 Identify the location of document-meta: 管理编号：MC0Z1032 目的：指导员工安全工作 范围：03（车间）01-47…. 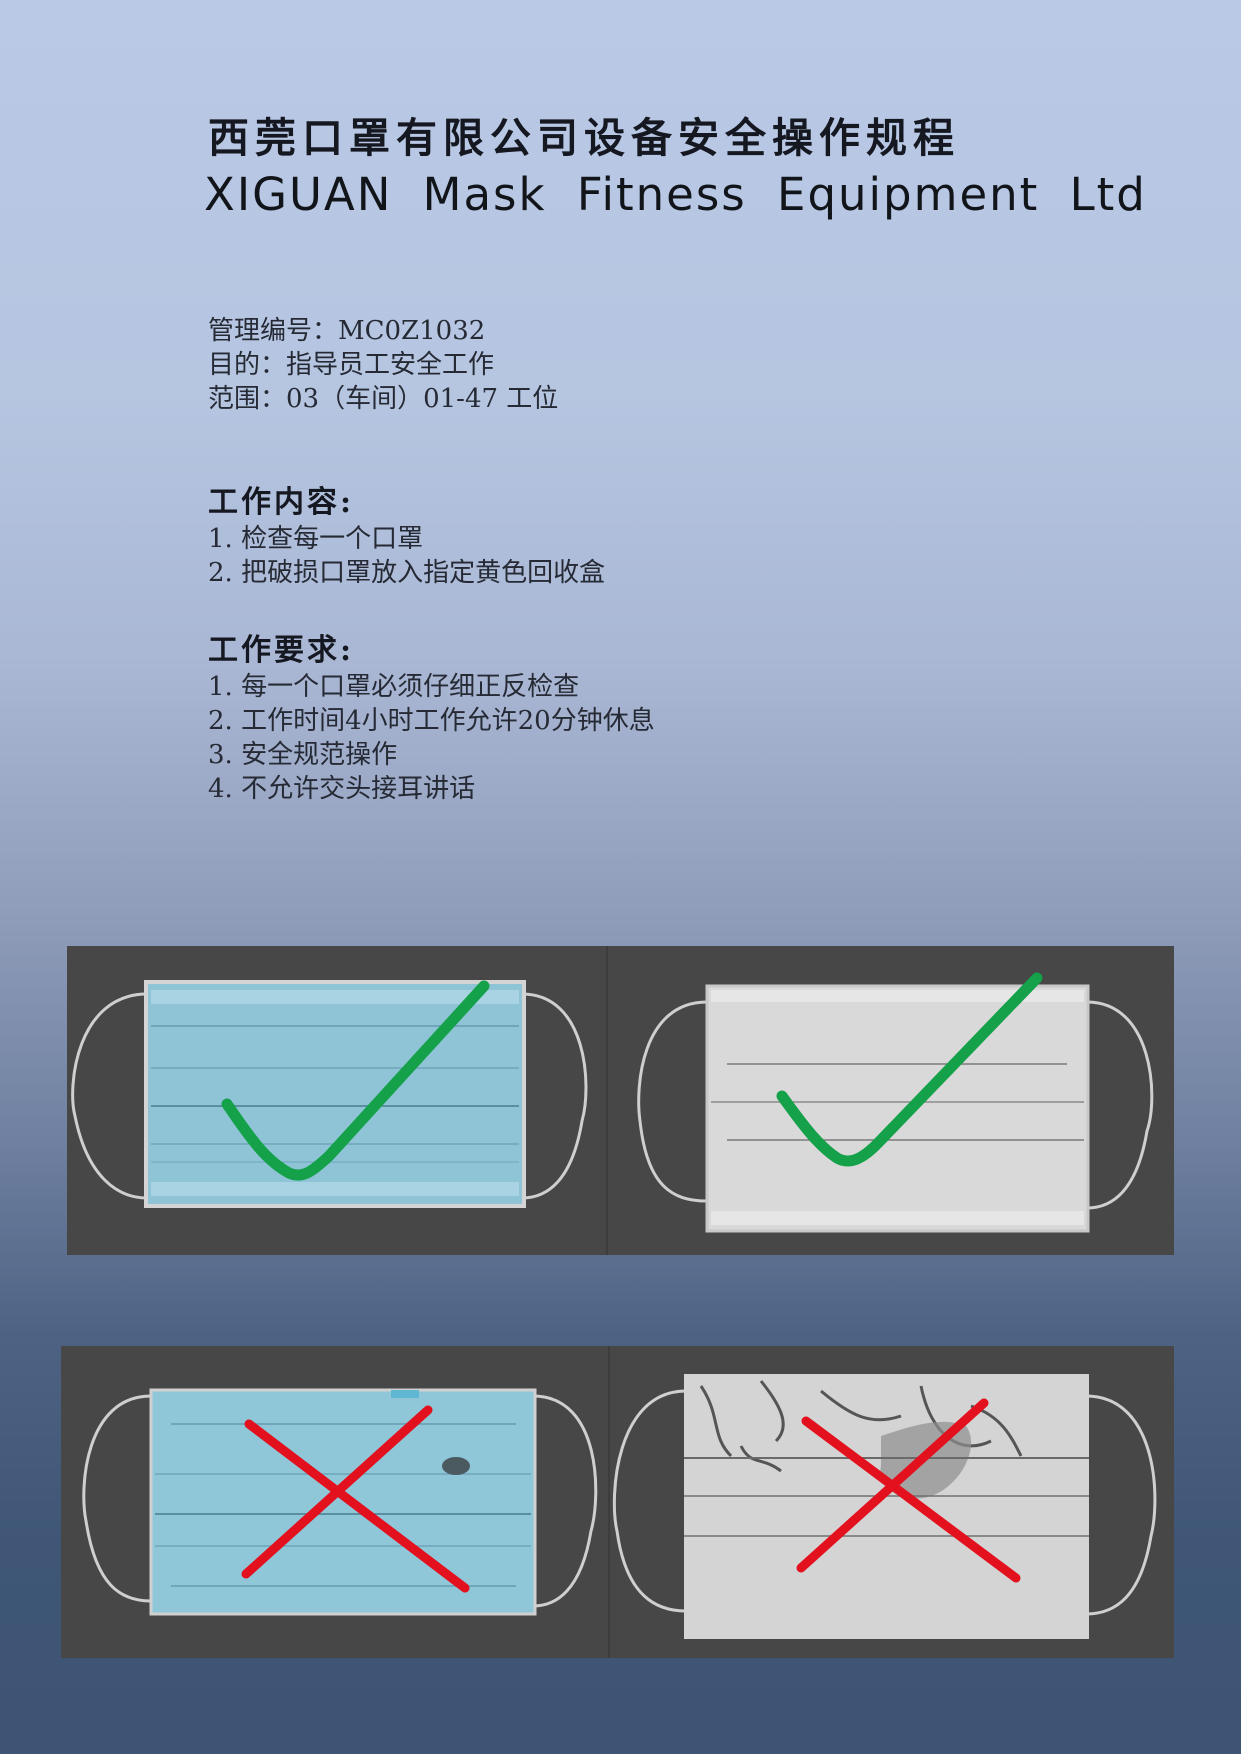
(383, 365).